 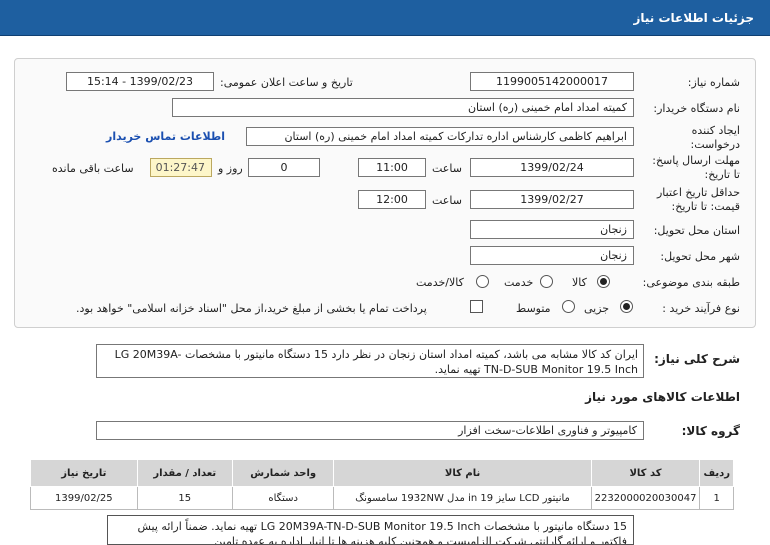 I want to click on cell-unit: دستگاه, so click(x=283, y=498).